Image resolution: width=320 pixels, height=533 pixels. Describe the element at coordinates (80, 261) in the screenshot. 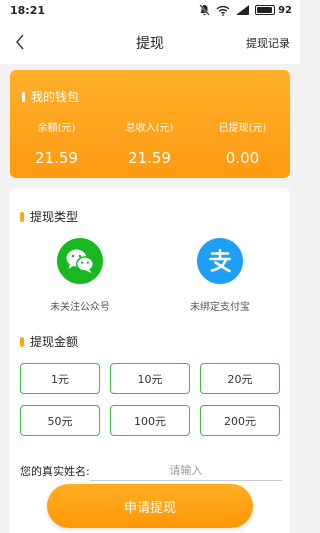

I see `wechat-icon` at that location.